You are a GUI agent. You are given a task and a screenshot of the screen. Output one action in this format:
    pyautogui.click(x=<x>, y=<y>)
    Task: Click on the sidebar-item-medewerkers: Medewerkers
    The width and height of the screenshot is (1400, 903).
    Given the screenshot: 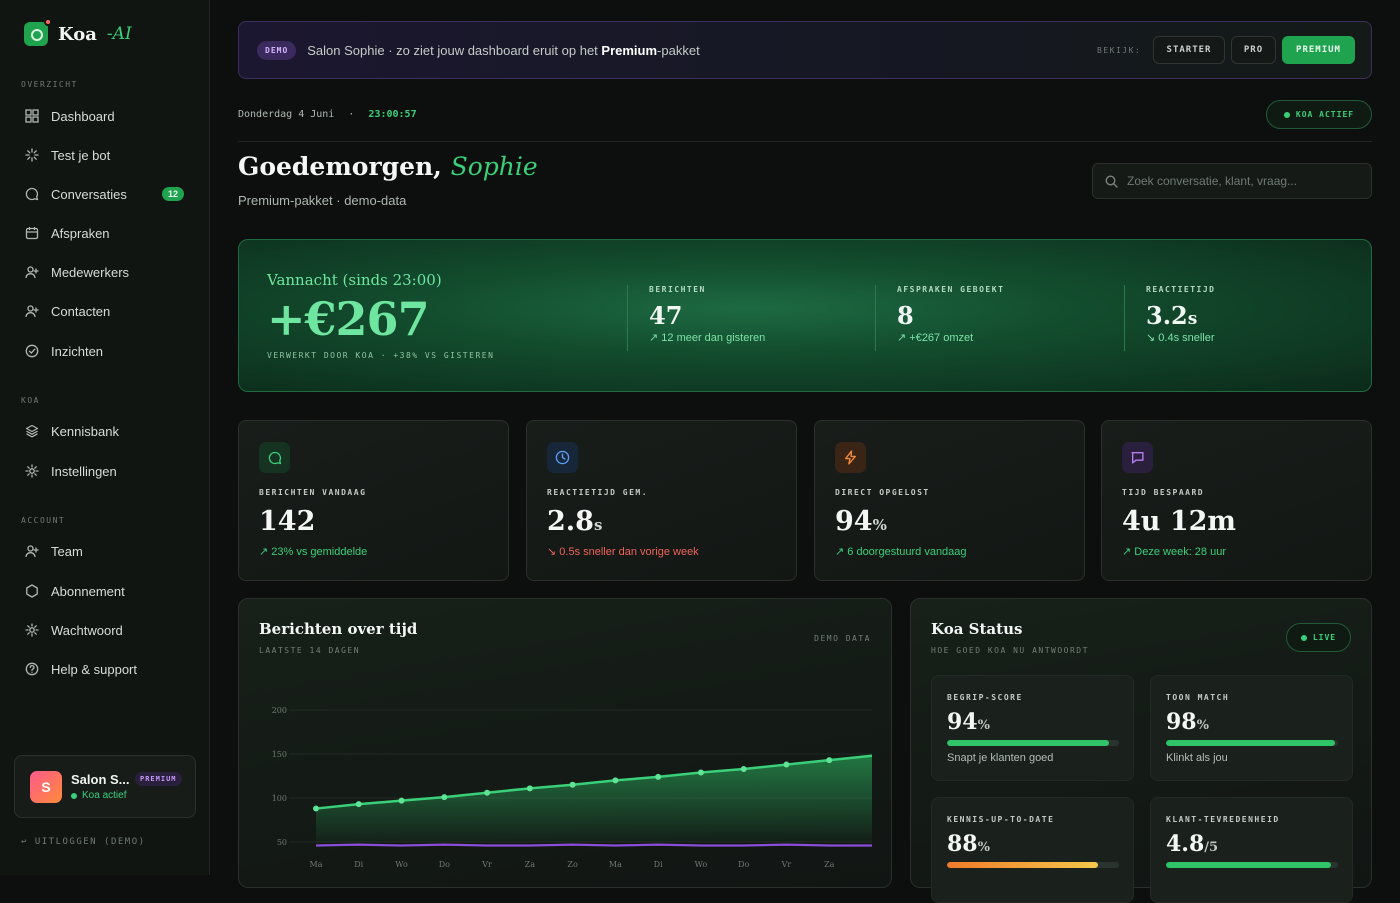 What is the action you would take?
    pyautogui.click(x=105, y=272)
    